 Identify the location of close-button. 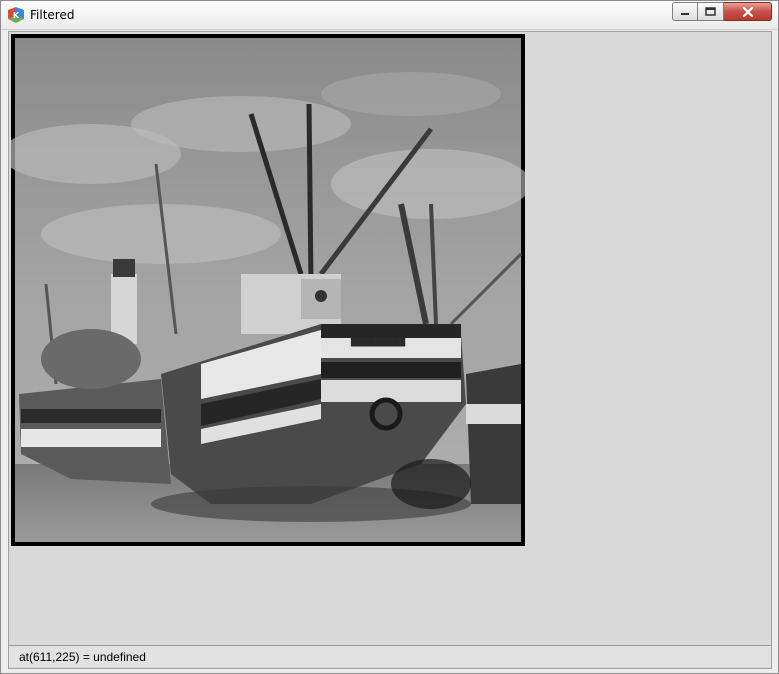
(748, 11).